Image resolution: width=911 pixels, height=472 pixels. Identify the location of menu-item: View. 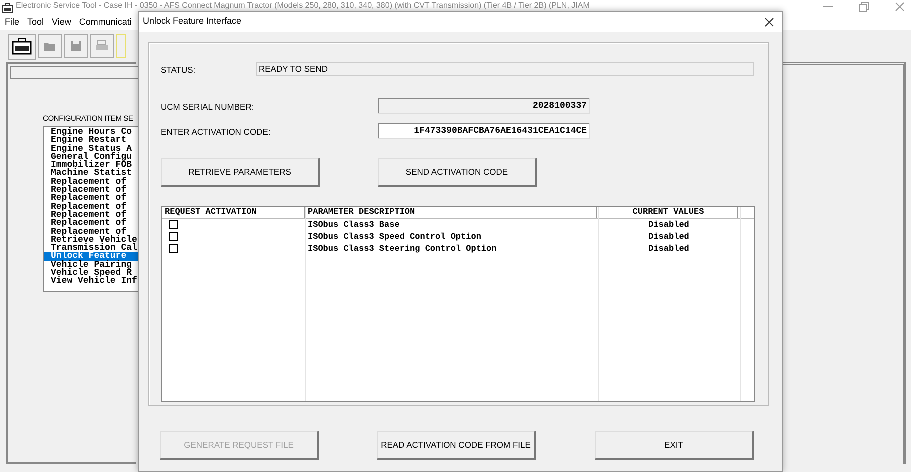
(62, 23).